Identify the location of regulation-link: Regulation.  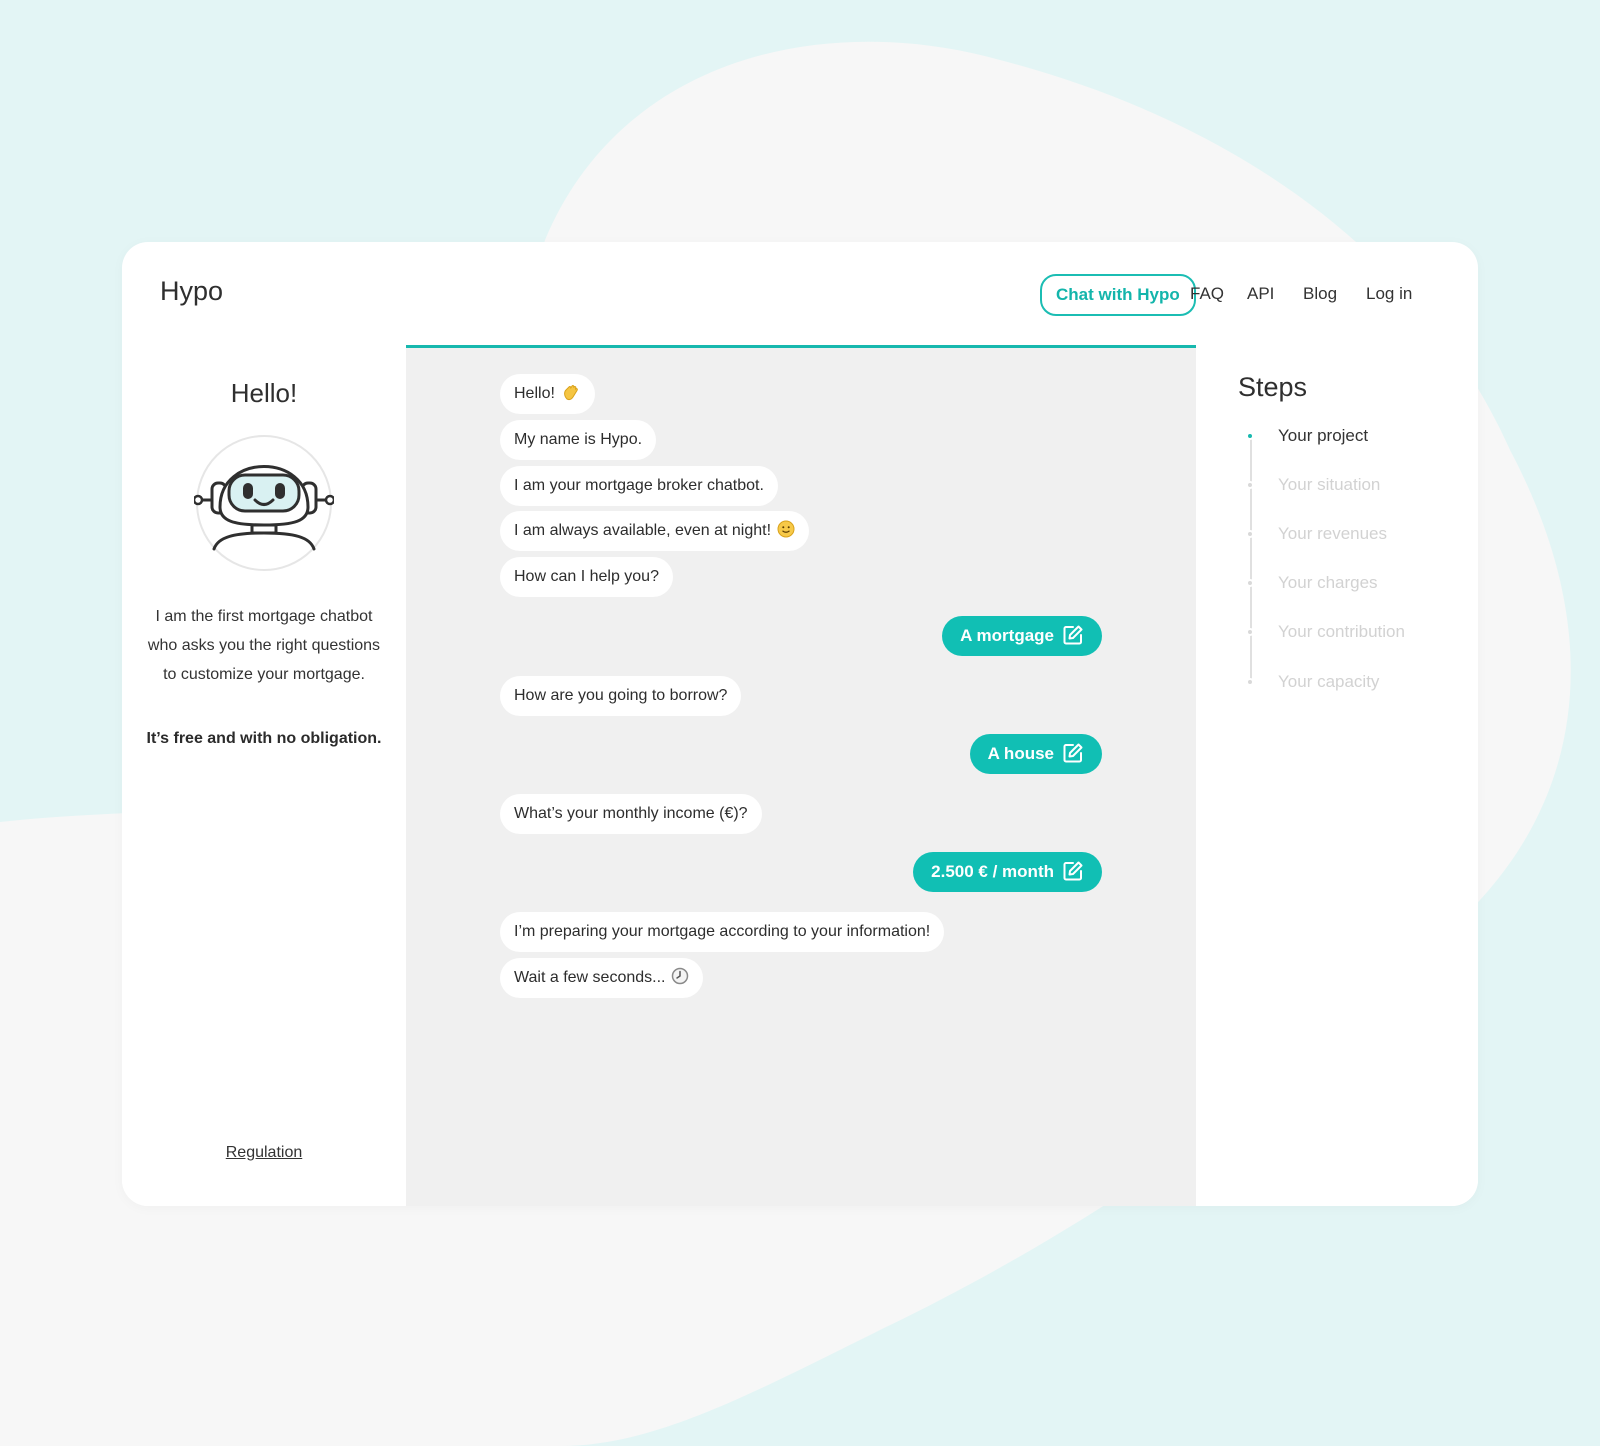
(264, 1153).